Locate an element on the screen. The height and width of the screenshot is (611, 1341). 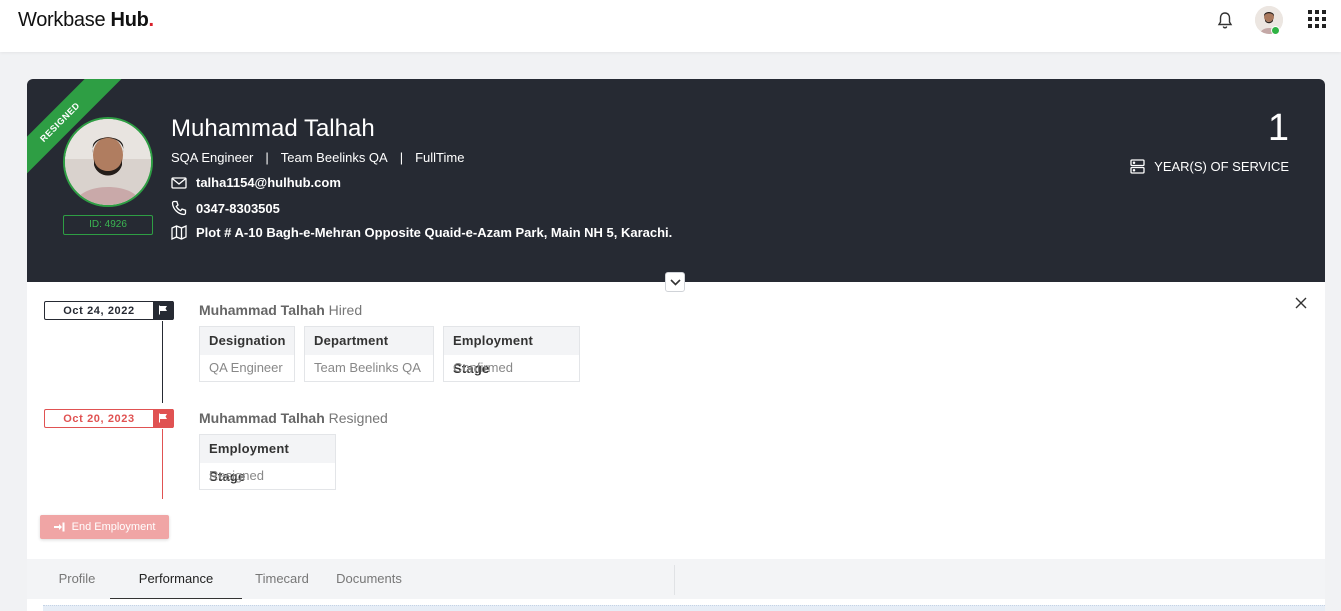
phone-row: 0347-8303505 is located at coordinates (225, 208).